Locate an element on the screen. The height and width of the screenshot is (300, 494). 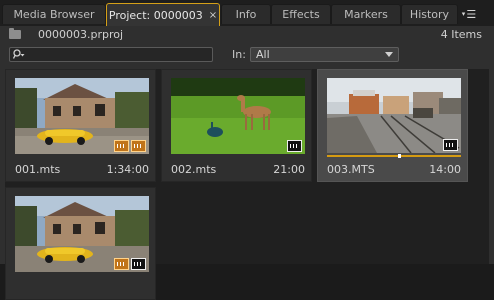
project-file-name: 0000003.prproj is located at coordinates (81, 34).